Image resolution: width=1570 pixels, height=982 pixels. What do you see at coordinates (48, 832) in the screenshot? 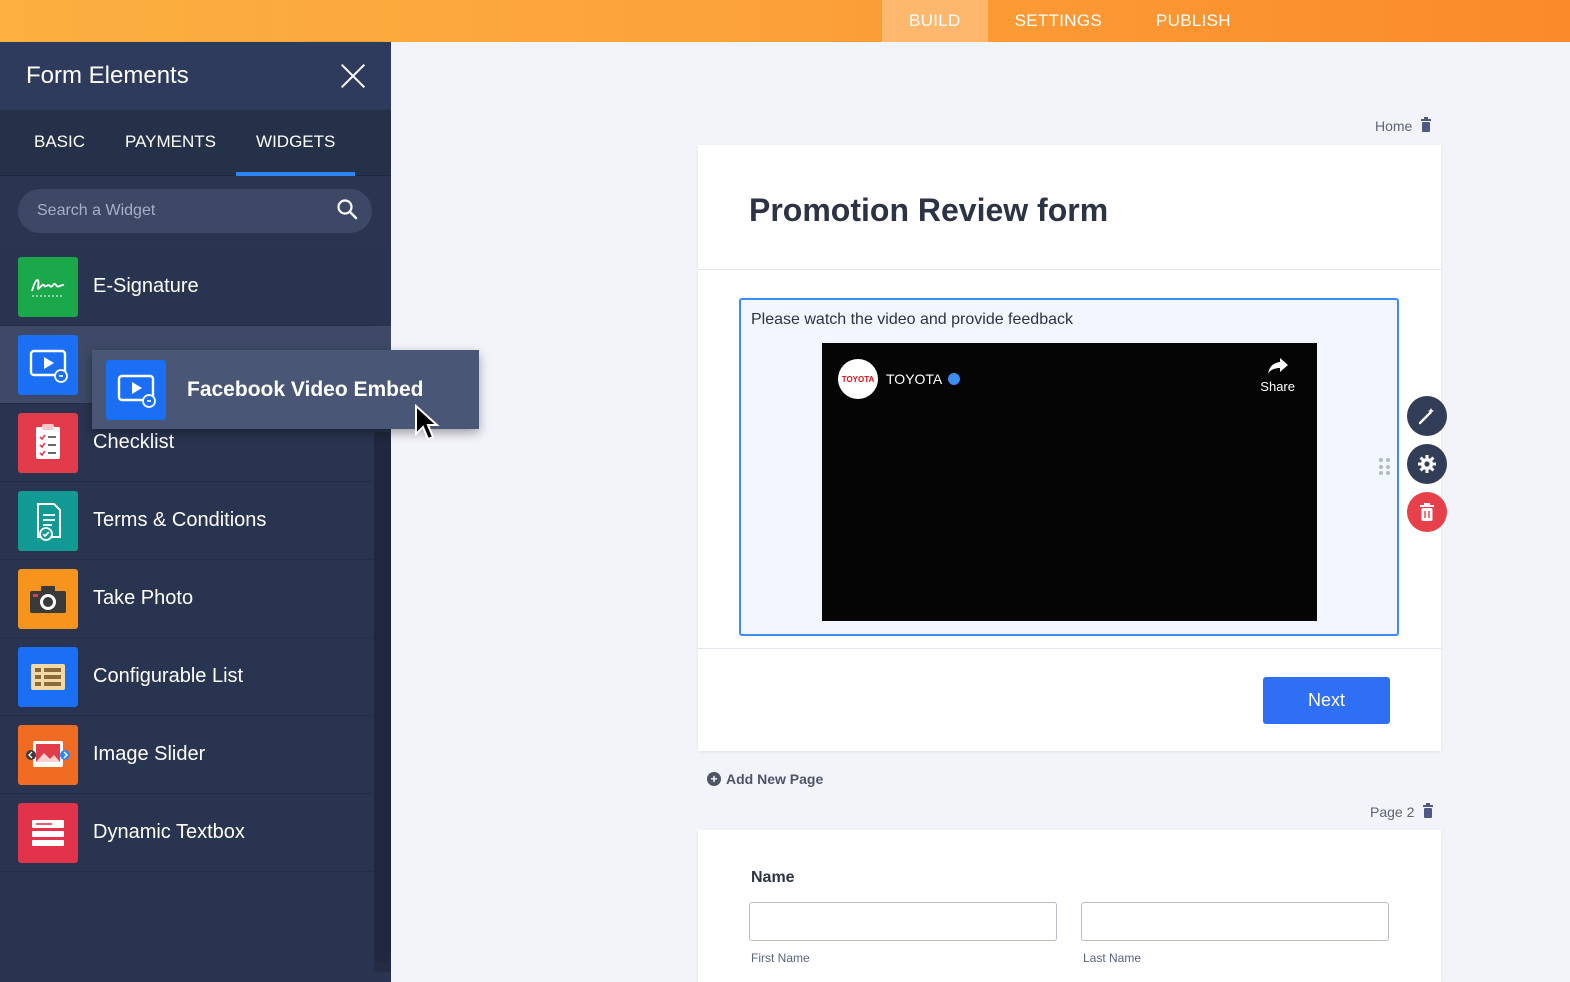
I see `textbox-icon` at bounding box center [48, 832].